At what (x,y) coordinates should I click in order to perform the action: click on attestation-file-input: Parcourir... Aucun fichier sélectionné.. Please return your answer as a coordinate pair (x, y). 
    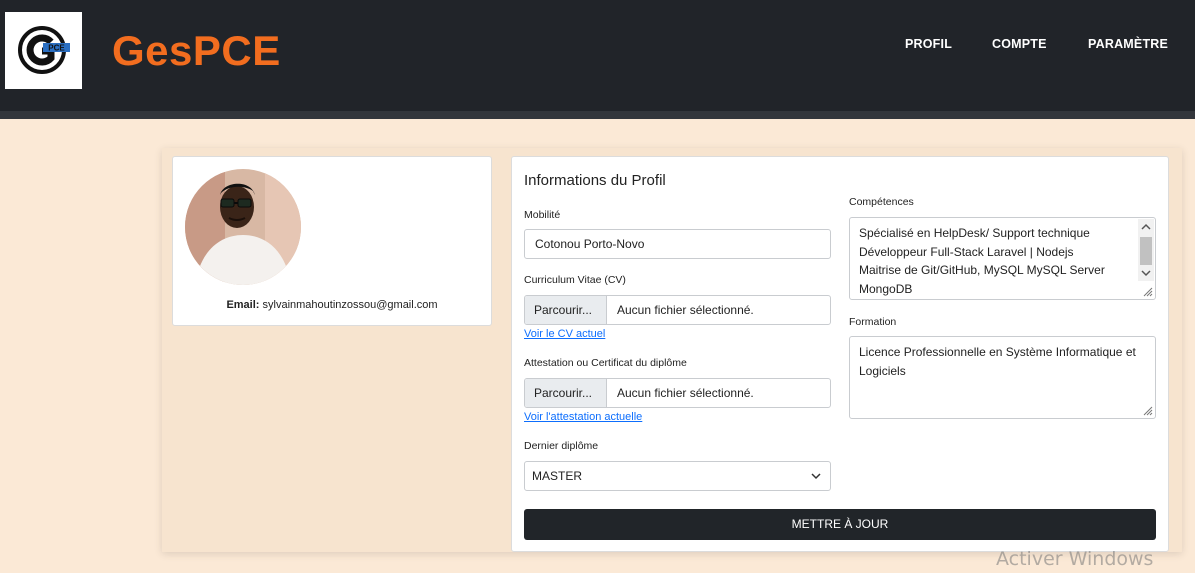
    Looking at the image, I should click on (677, 393).